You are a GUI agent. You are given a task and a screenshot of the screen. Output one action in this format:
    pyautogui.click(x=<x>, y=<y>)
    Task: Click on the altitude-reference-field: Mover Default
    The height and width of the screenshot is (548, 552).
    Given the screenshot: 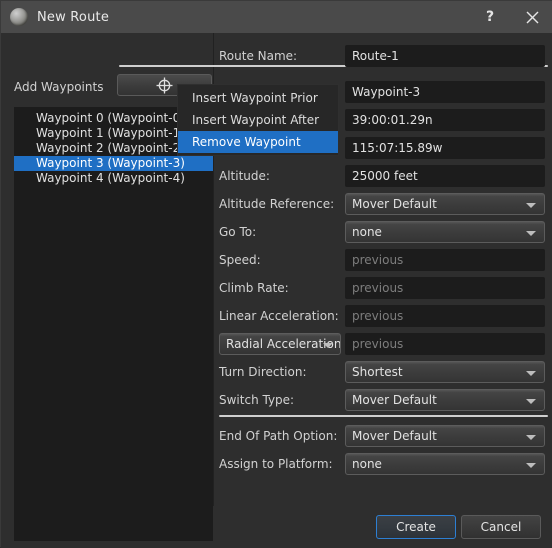 What is the action you would take?
    pyautogui.click(x=445, y=204)
    